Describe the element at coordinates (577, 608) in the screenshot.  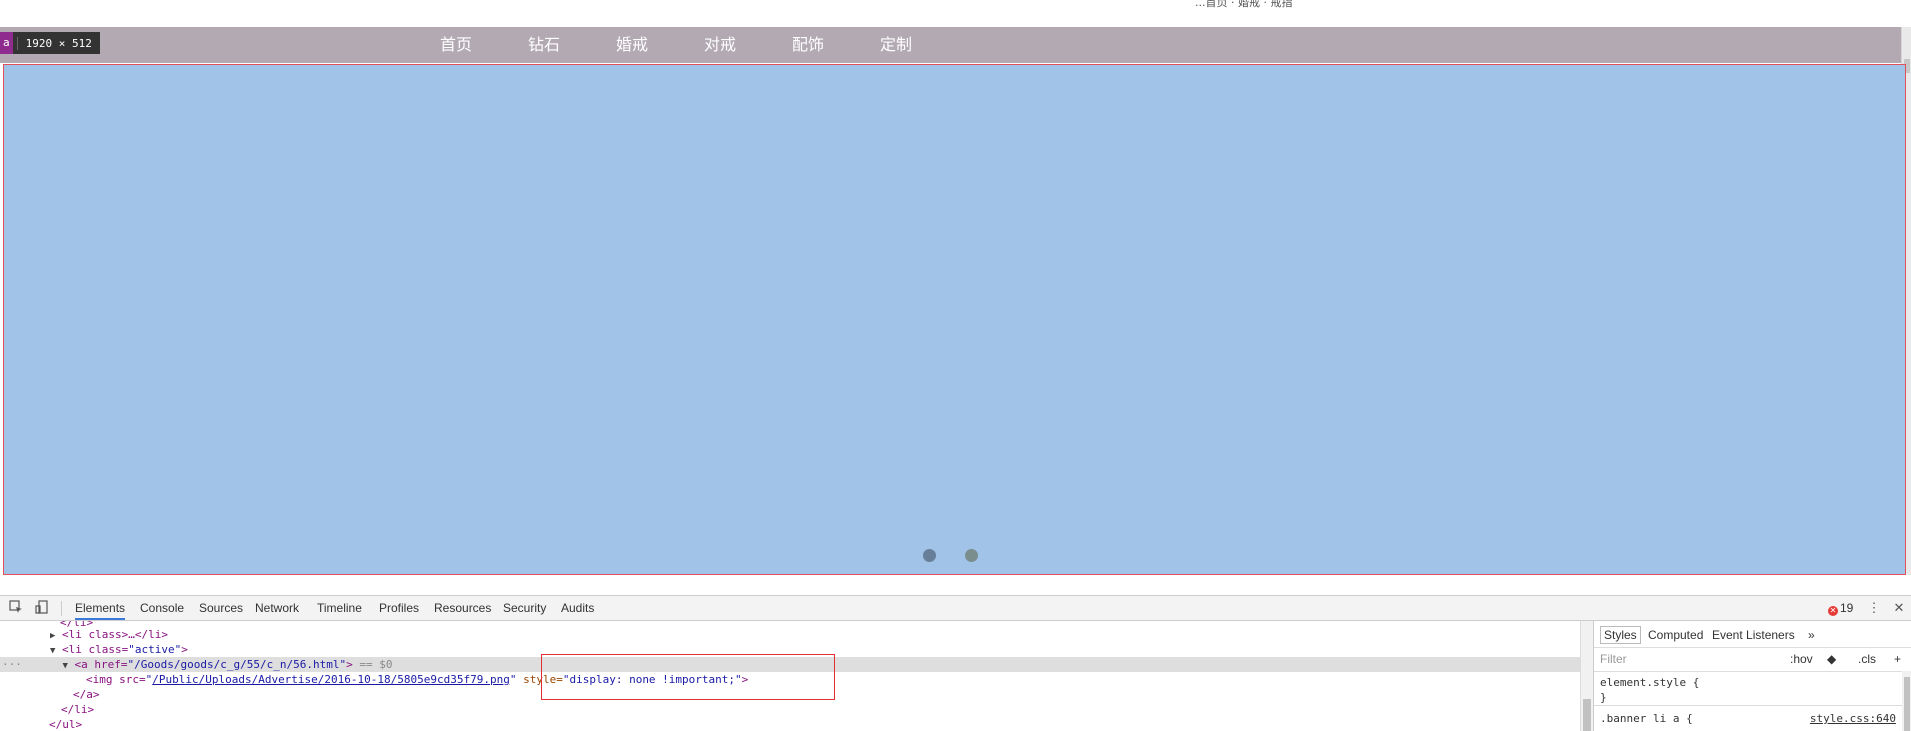
I see `tab-audits: Audits` at that location.